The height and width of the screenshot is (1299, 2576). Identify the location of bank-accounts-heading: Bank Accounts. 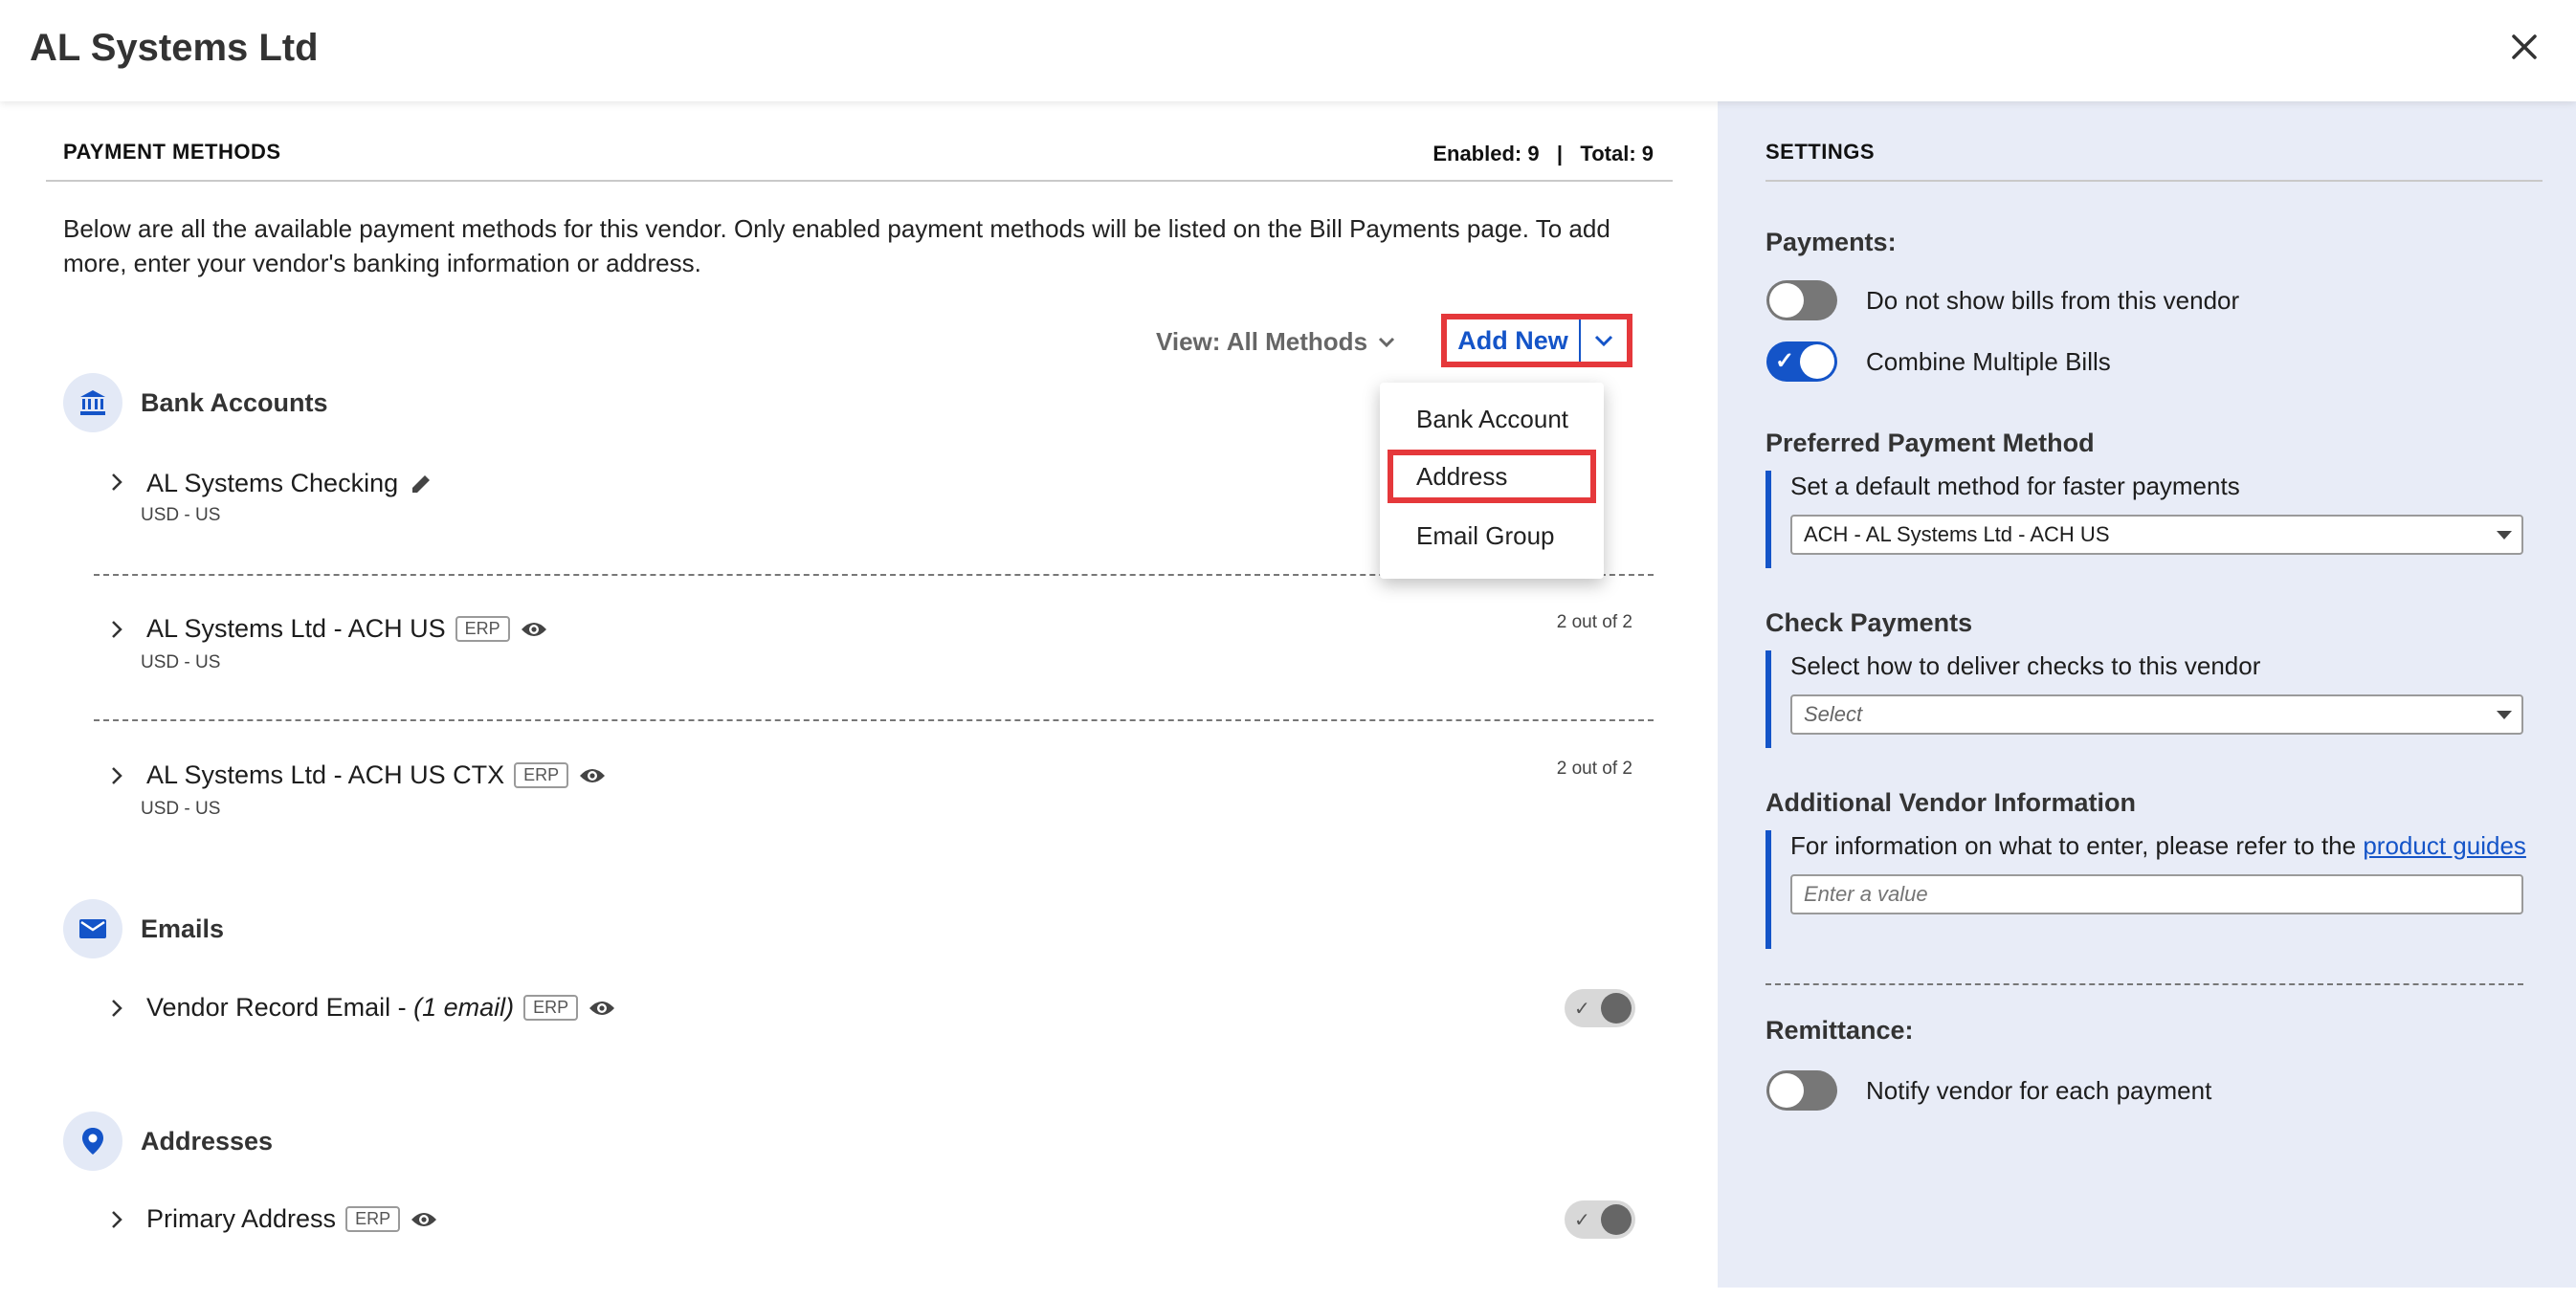
(234, 403).